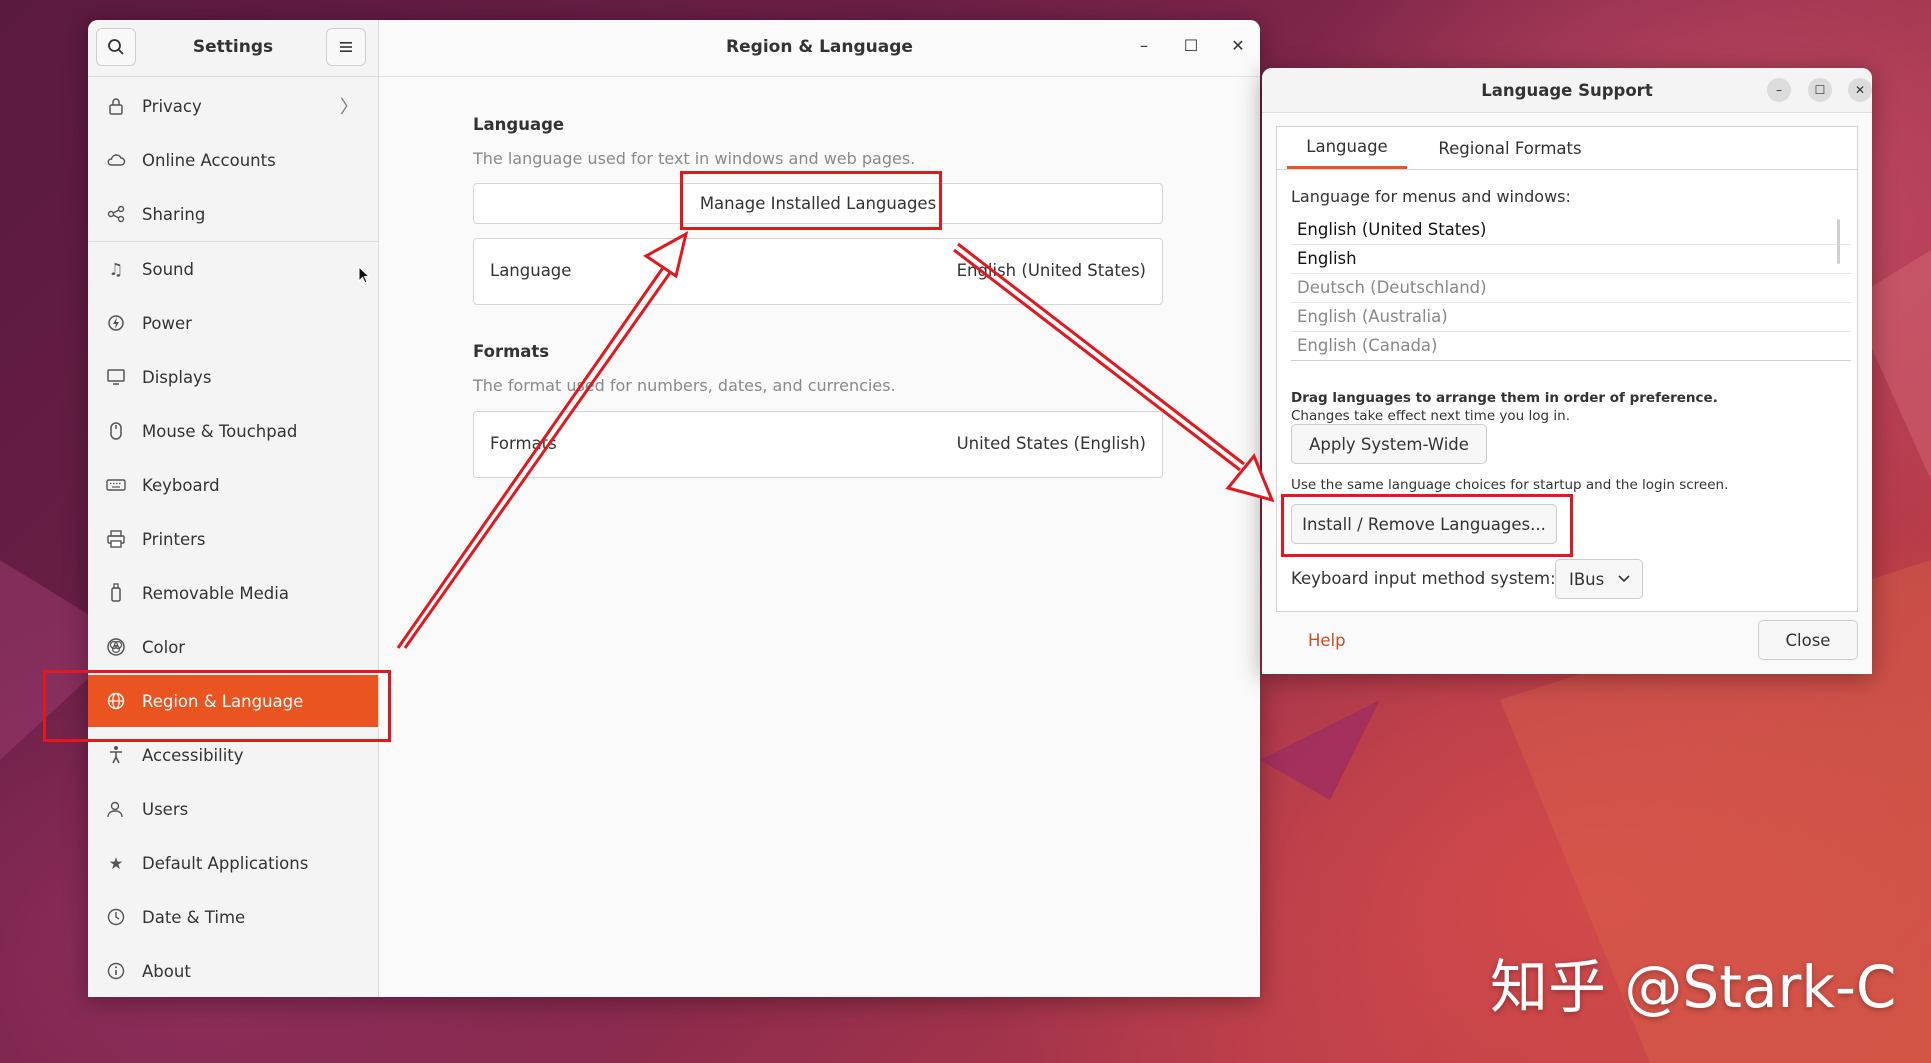 The image size is (1931, 1063). I want to click on arrow-to-install-head, so click(1250, 478).